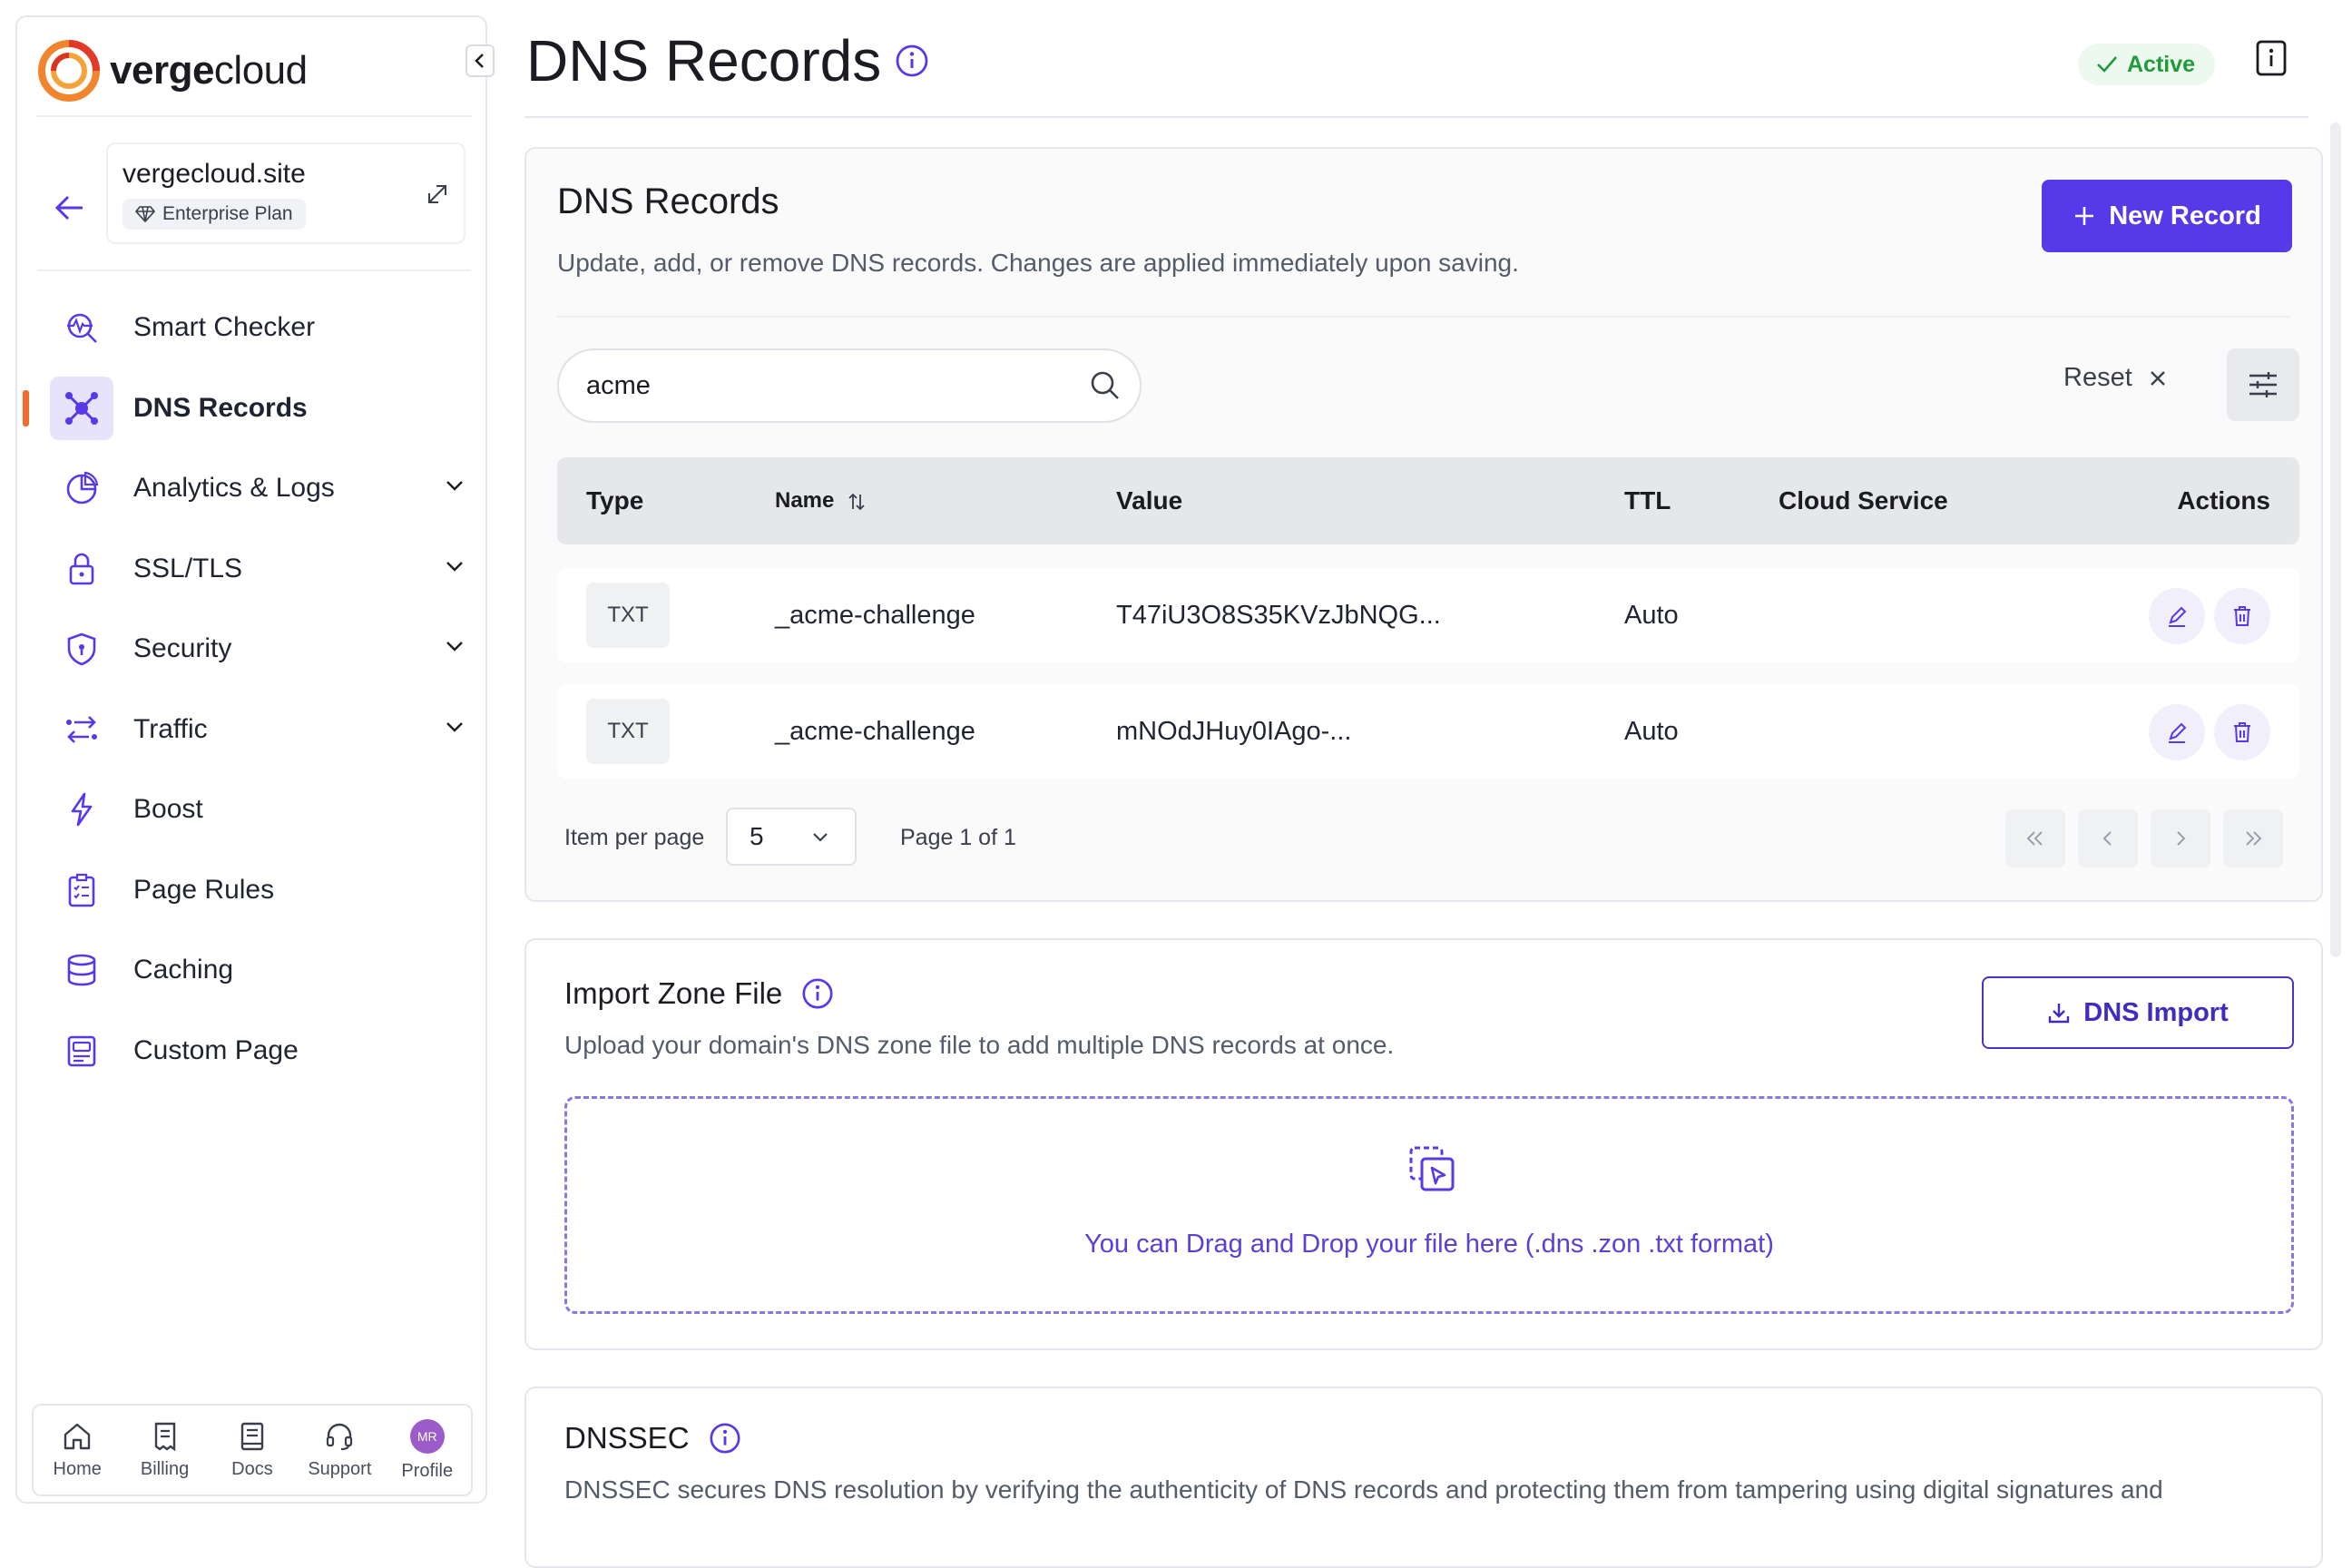 The width and height of the screenshot is (2352, 1568). I want to click on search-field, so click(849, 385).